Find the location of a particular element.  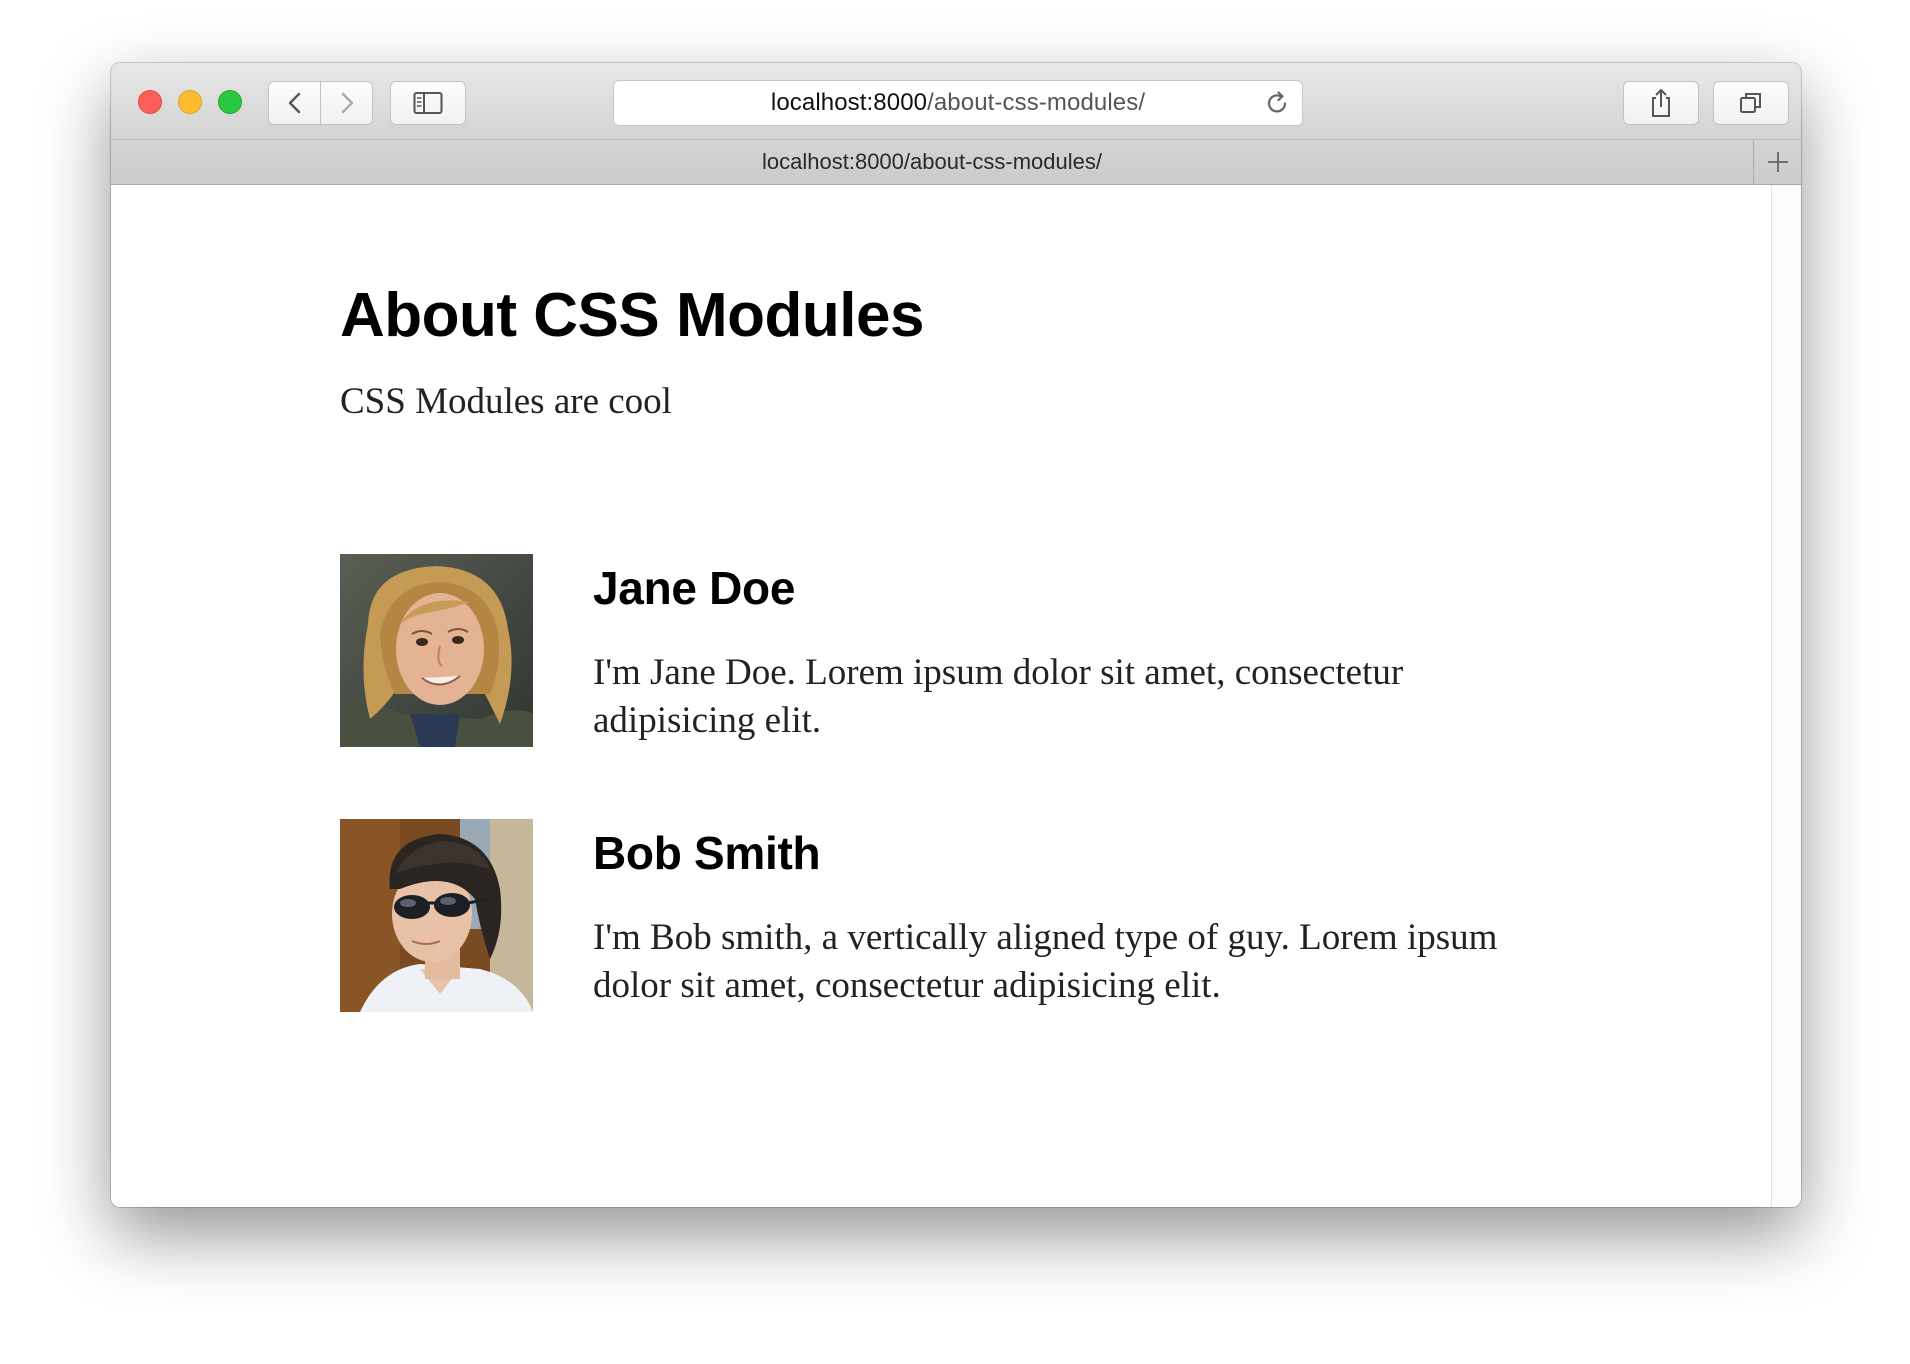

tab-bar: localhost:8000/about-css-modules/ is located at coordinates (956, 162).